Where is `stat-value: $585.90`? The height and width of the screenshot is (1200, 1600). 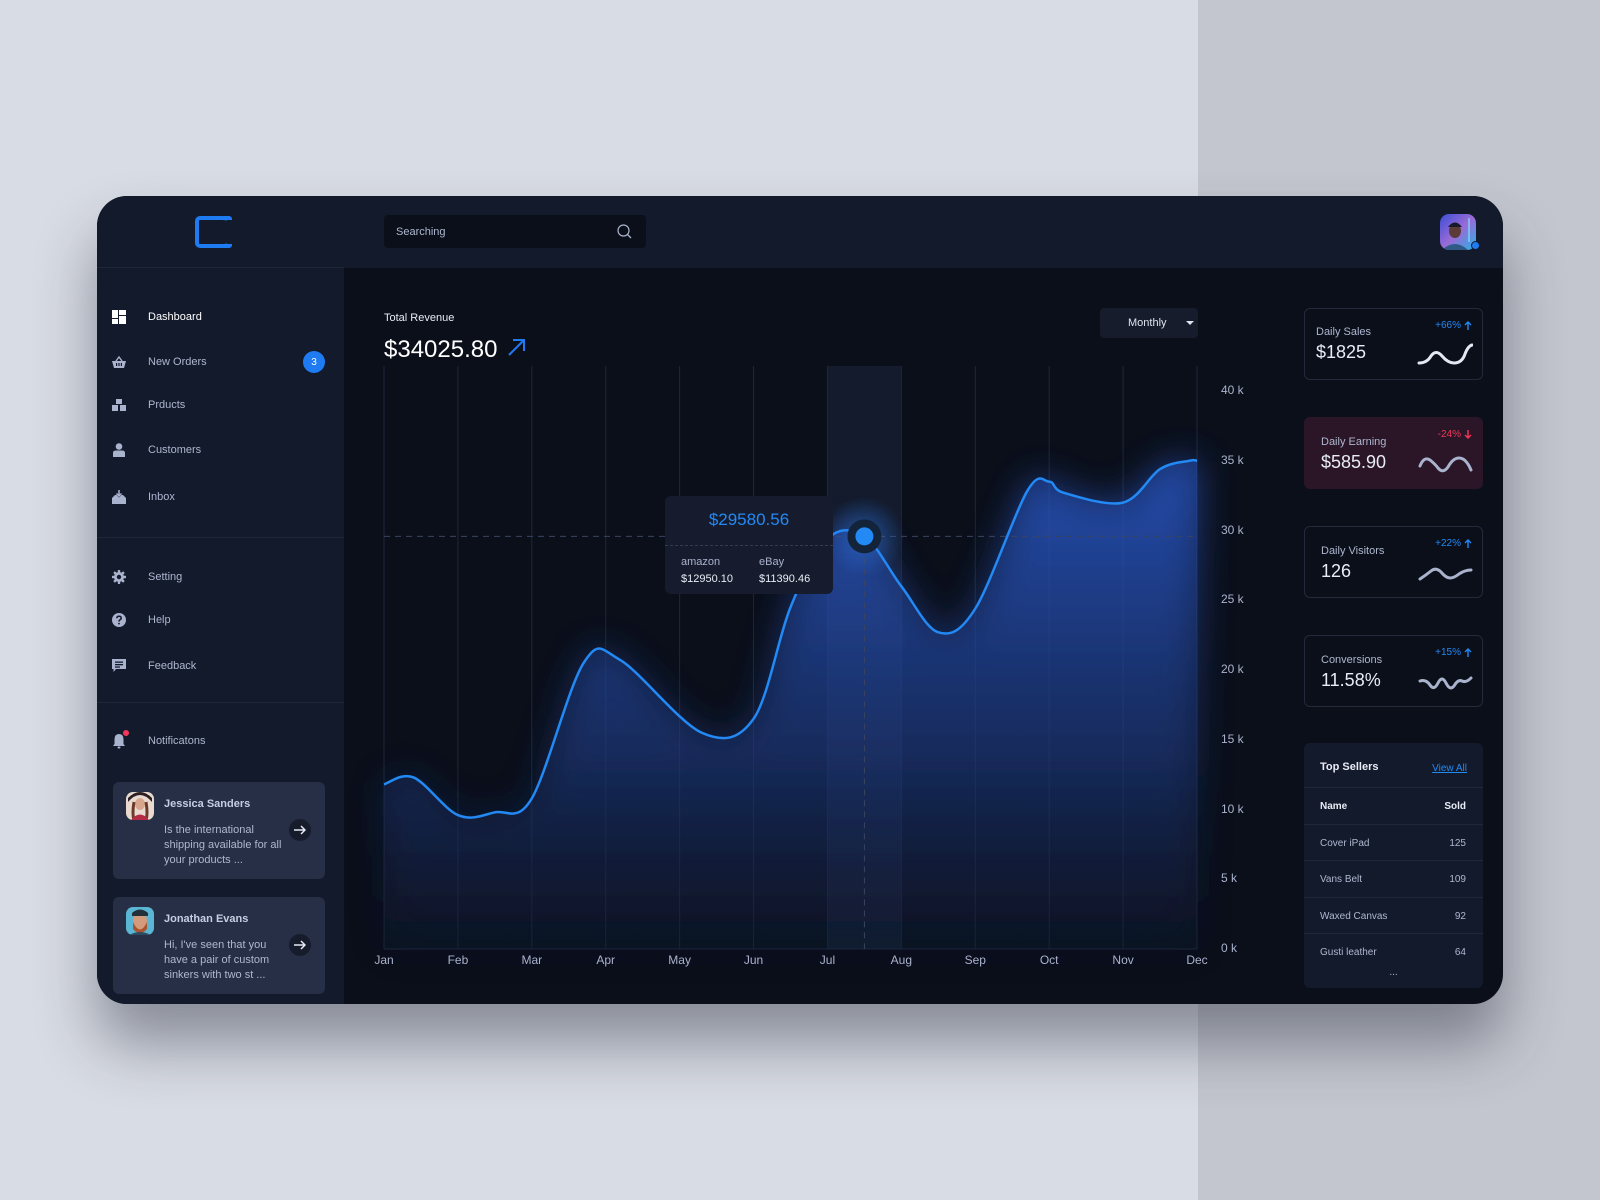
stat-value: $585.90 is located at coordinates (1354, 462).